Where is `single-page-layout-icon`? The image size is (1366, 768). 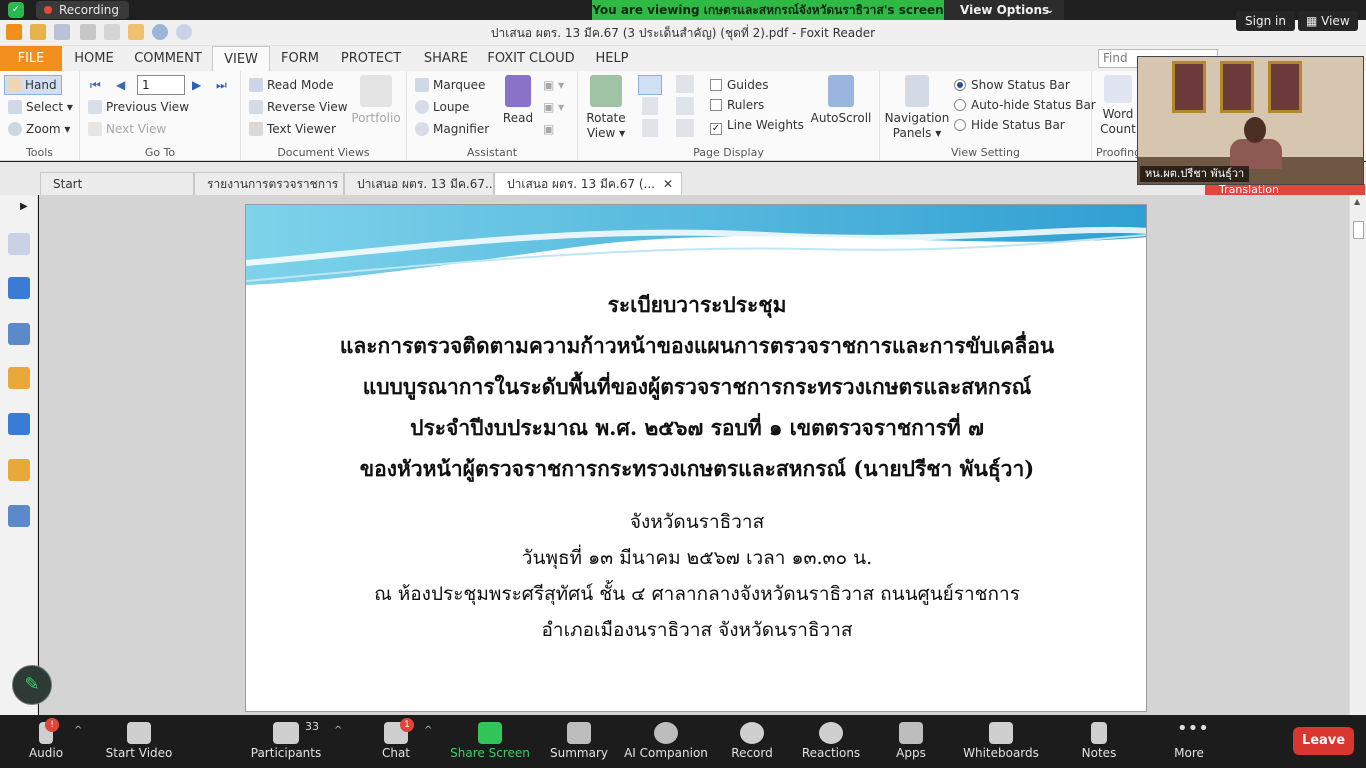 single-page-layout-icon is located at coordinates (650, 85).